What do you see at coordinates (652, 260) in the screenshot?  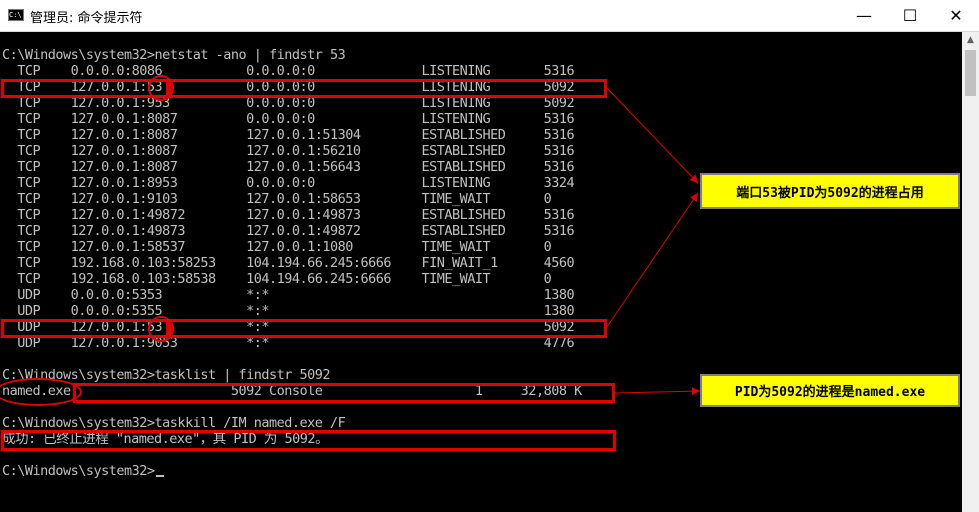 I see `arrow-udp-to-callout` at bounding box center [652, 260].